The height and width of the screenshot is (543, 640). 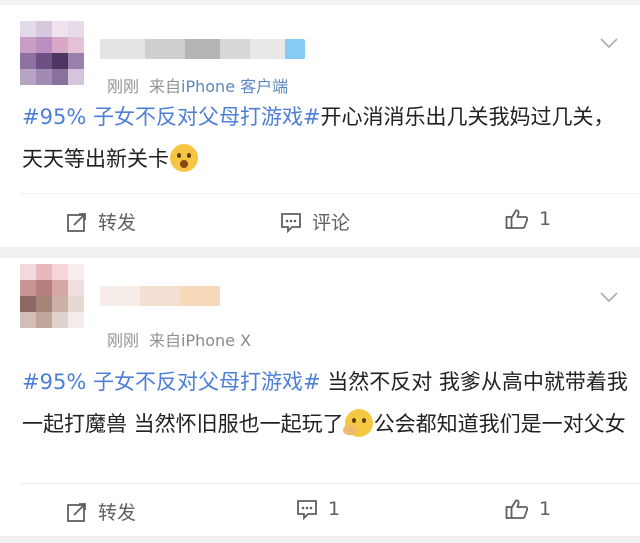 I want to click on thinking-emoji, so click(x=357, y=423).